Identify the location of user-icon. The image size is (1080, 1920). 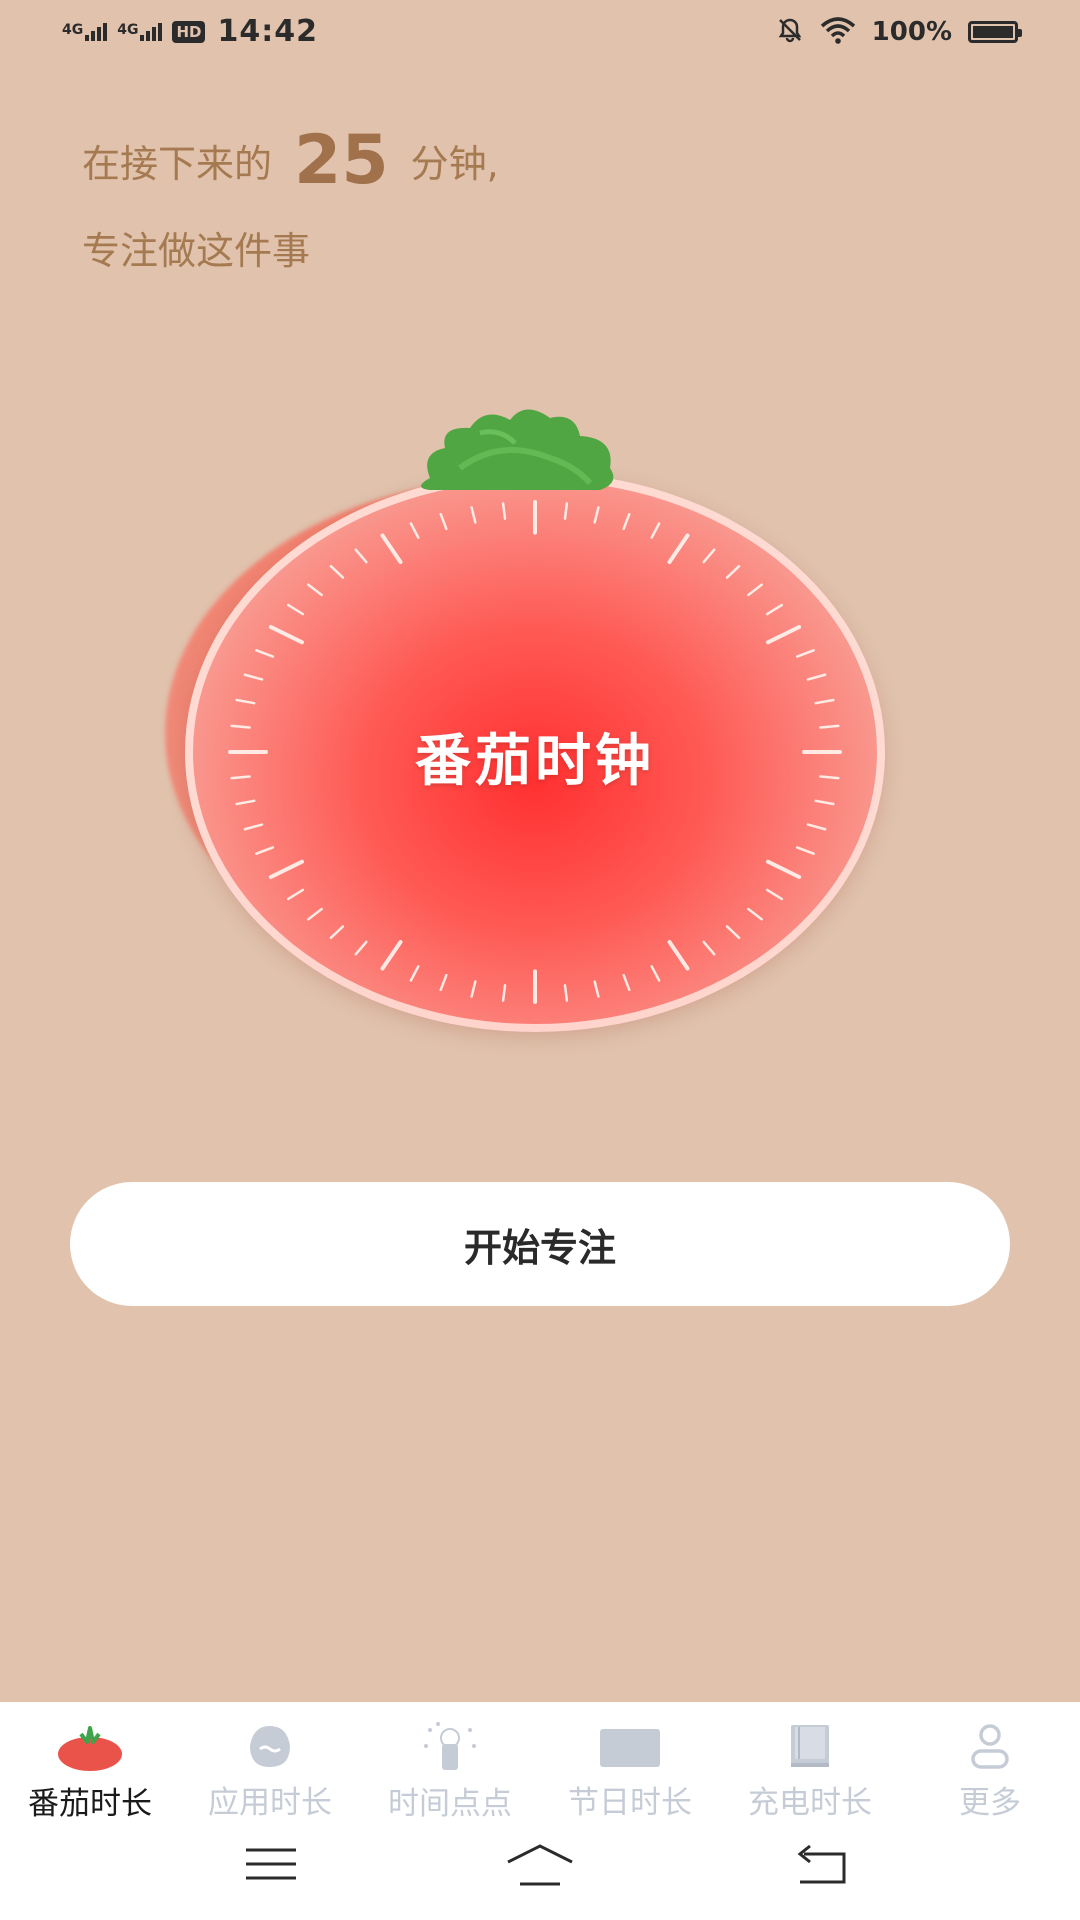
(990, 1745).